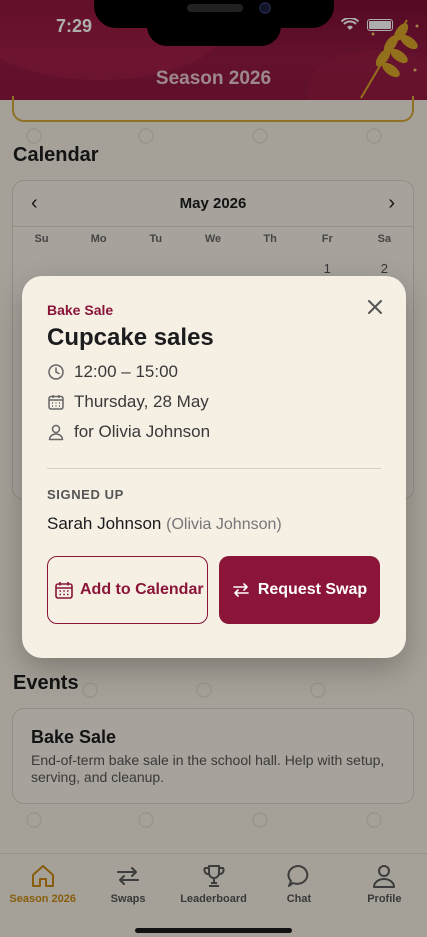 This screenshot has height=937, width=427. What do you see at coordinates (142, 431) in the screenshot?
I see `shift-for: for Olivia Johnson` at bounding box center [142, 431].